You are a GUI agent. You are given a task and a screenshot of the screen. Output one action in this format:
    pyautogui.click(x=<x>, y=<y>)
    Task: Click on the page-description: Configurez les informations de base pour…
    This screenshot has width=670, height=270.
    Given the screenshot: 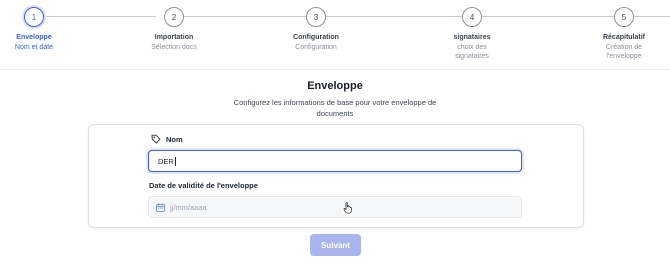 What is the action you would take?
    pyautogui.click(x=335, y=108)
    